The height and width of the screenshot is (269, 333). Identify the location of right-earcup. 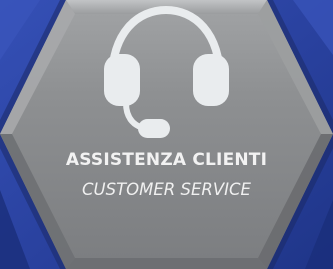
(211, 80).